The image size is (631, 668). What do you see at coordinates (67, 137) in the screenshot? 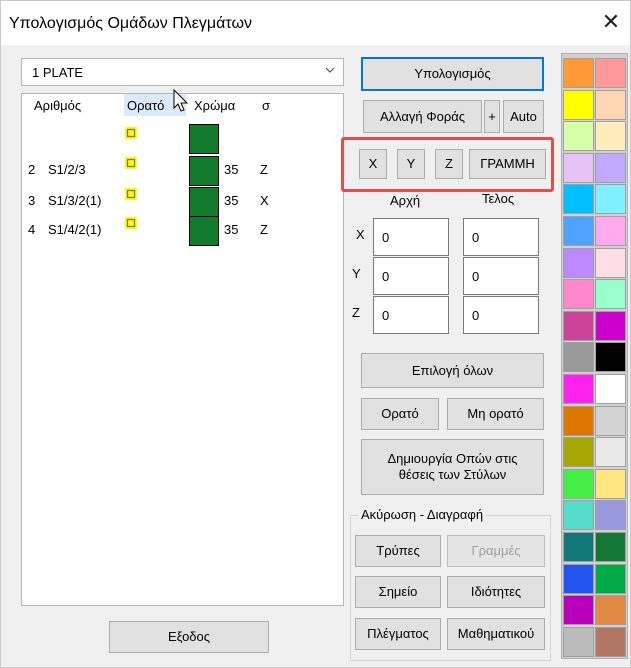
I see `row-name: S1/1/2` at bounding box center [67, 137].